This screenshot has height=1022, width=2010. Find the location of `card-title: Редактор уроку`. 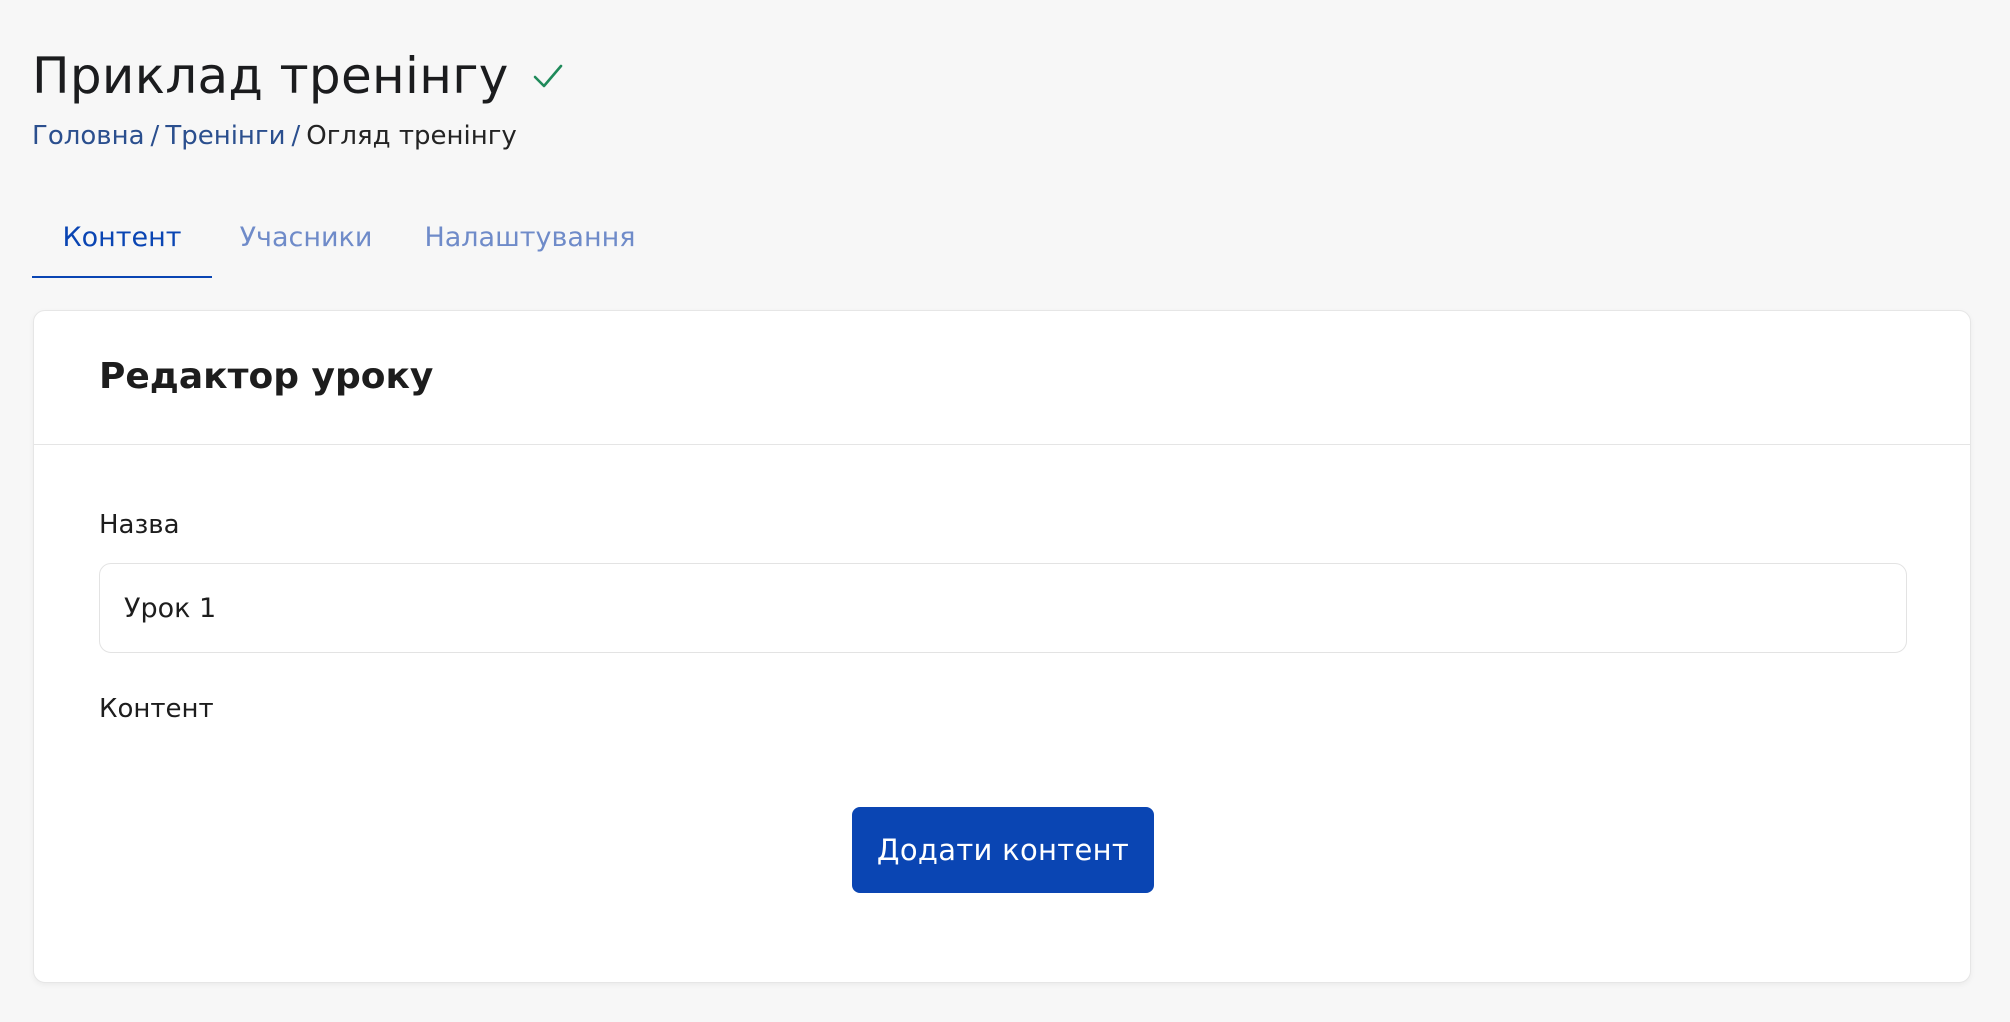

card-title: Редактор уроку is located at coordinates (266, 376).